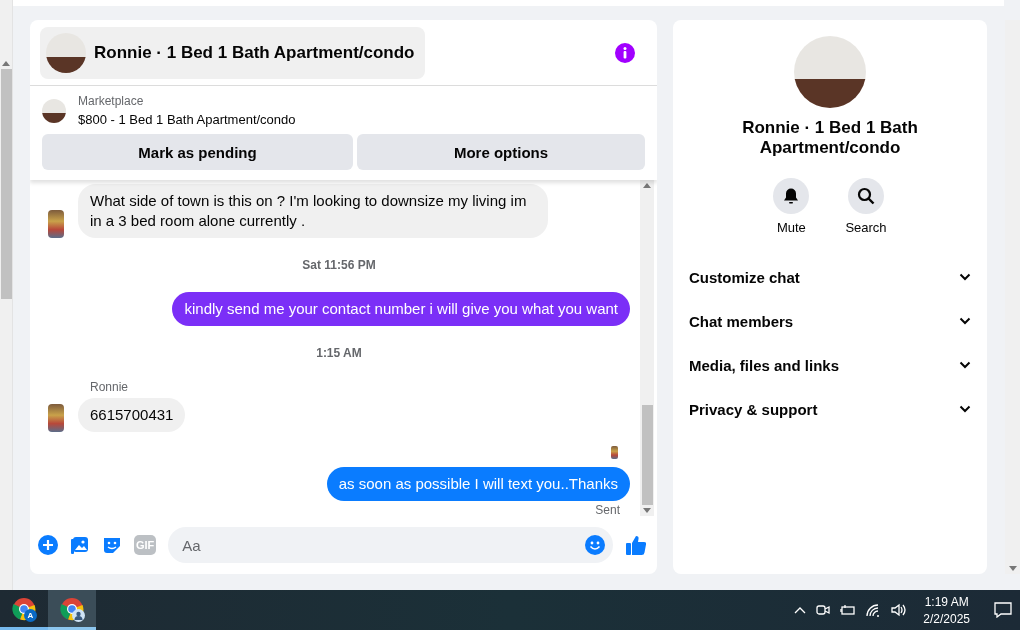 Image resolution: width=1020 pixels, height=630 pixels. I want to click on clock-date: 2/2/2025, so click(946, 618).